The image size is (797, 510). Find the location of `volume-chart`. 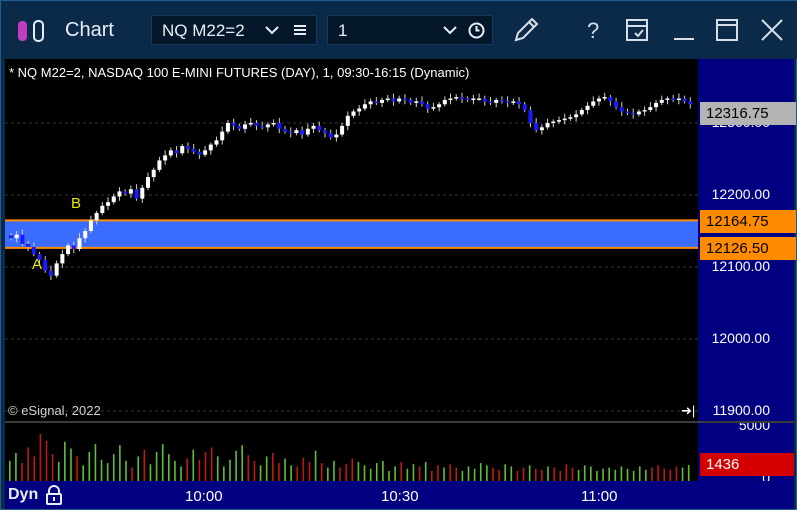

volume-chart is located at coordinates (349, 457).